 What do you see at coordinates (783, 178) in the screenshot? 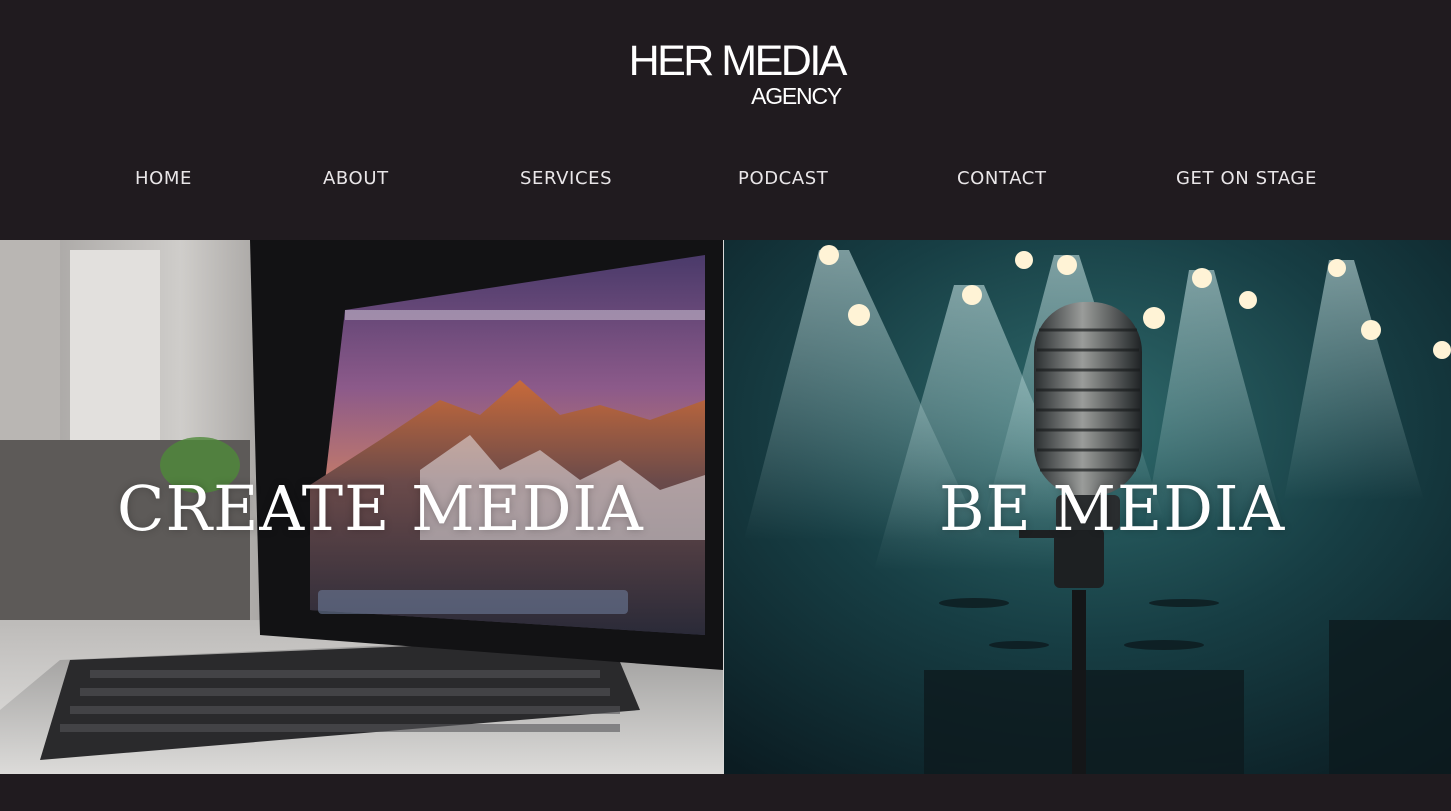
I see `nav-item-podcast: PODCAST` at bounding box center [783, 178].